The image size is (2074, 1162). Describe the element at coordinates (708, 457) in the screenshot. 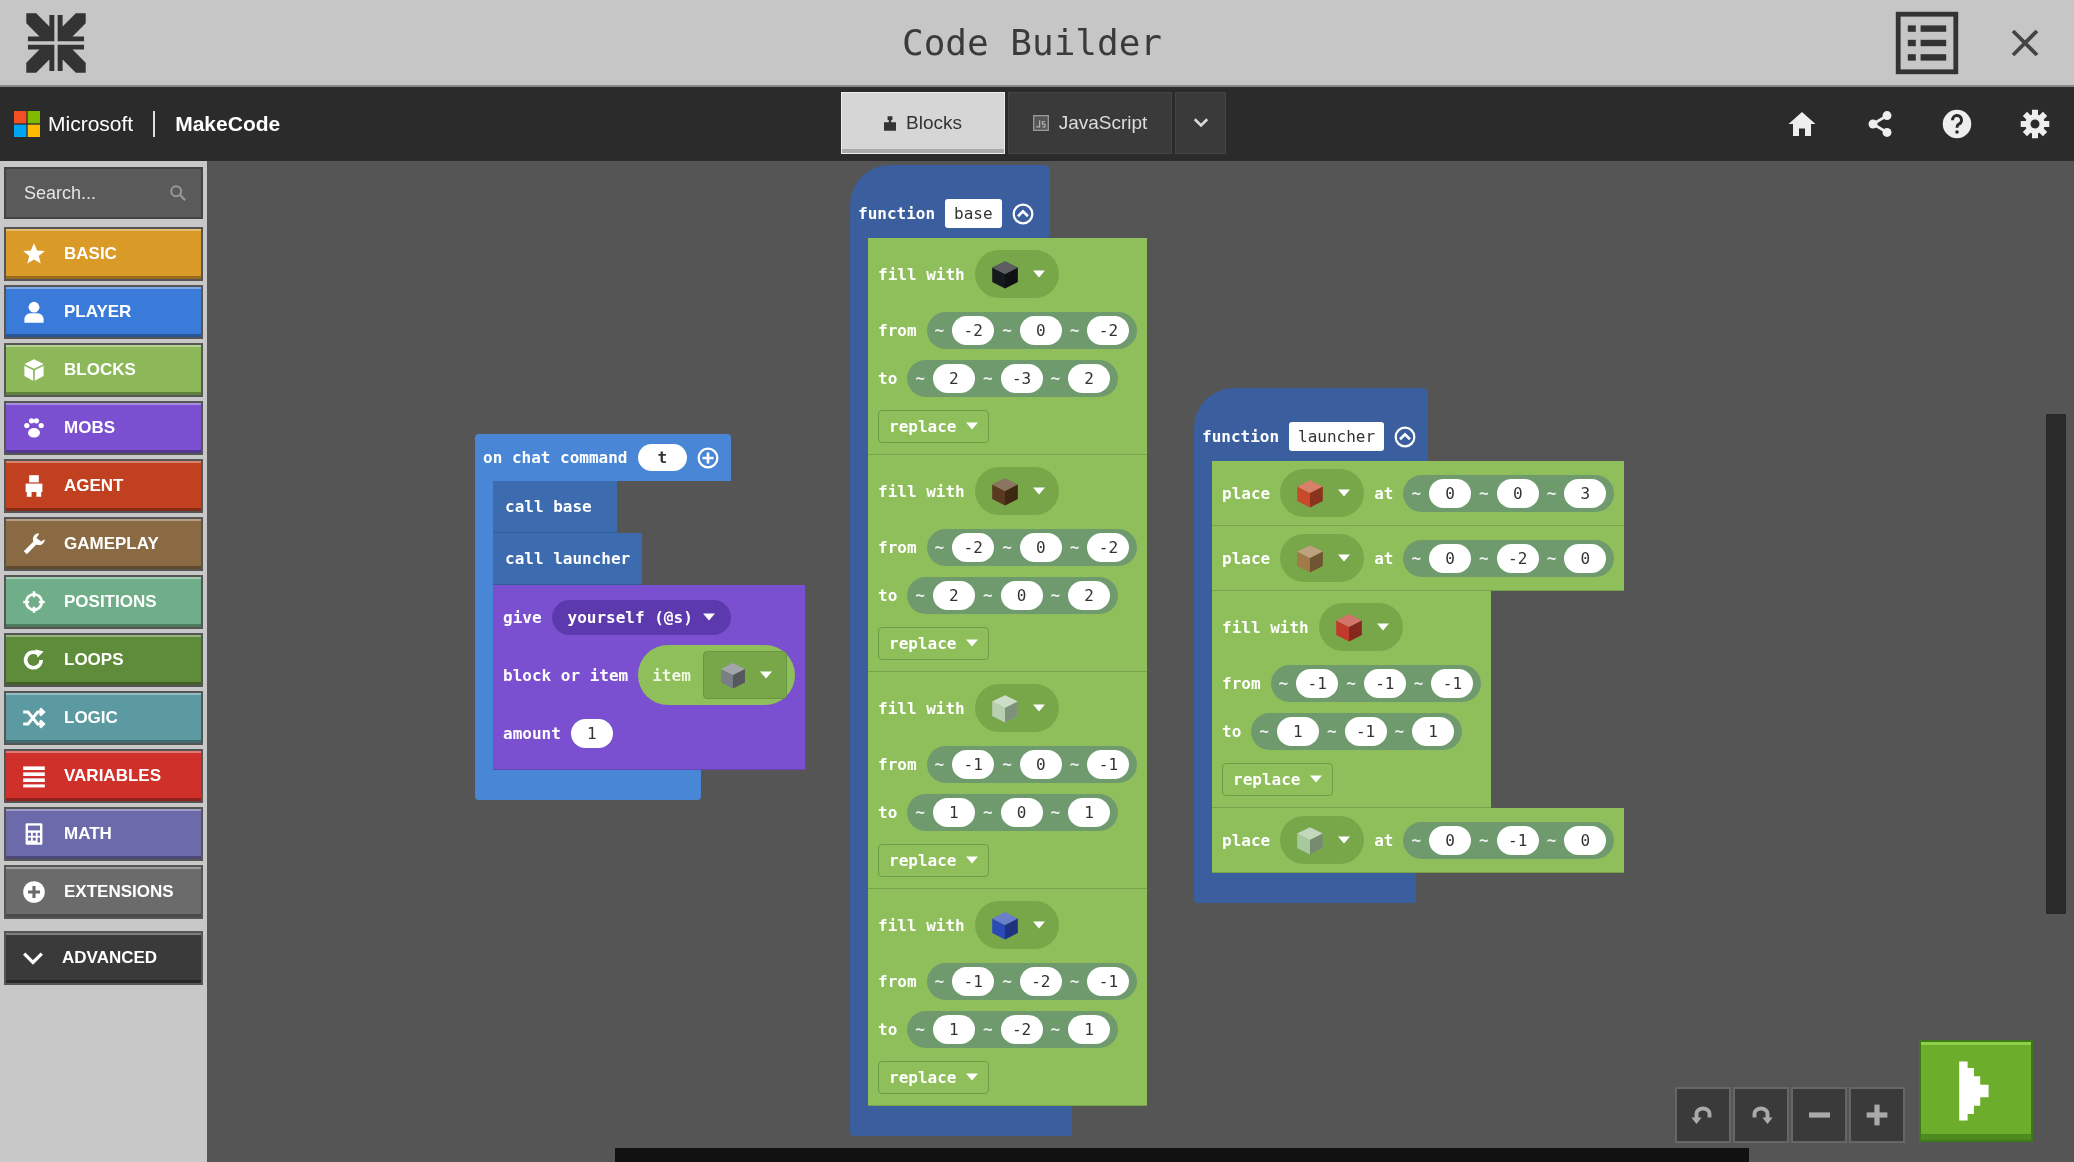

I see `add-icon` at that location.